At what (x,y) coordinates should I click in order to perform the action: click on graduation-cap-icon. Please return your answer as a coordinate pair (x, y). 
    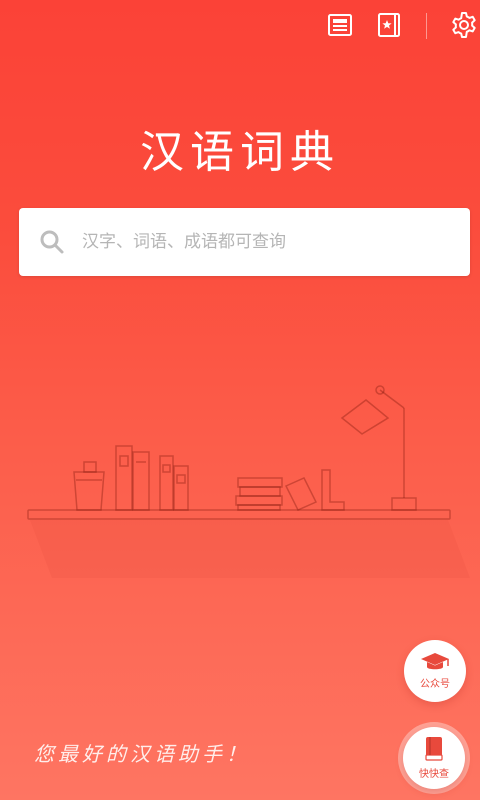
    Looking at the image, I should click on (435, 664).